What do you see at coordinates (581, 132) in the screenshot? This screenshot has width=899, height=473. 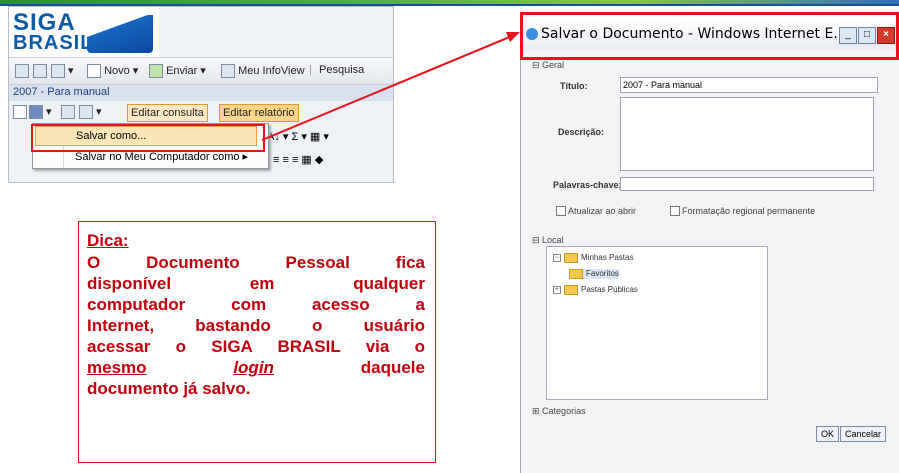 I see `descricao-label: Descrição:` at bounding box center [581, 132].